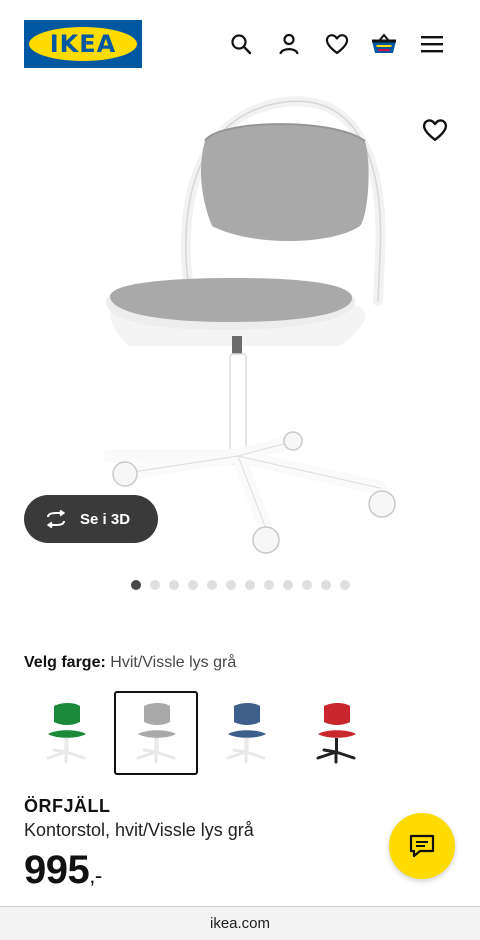  Describe the element at coordinates (173, 662) in the screenshot. I see `color-selected-value: Hvit/Vissle lys grå` at that location.